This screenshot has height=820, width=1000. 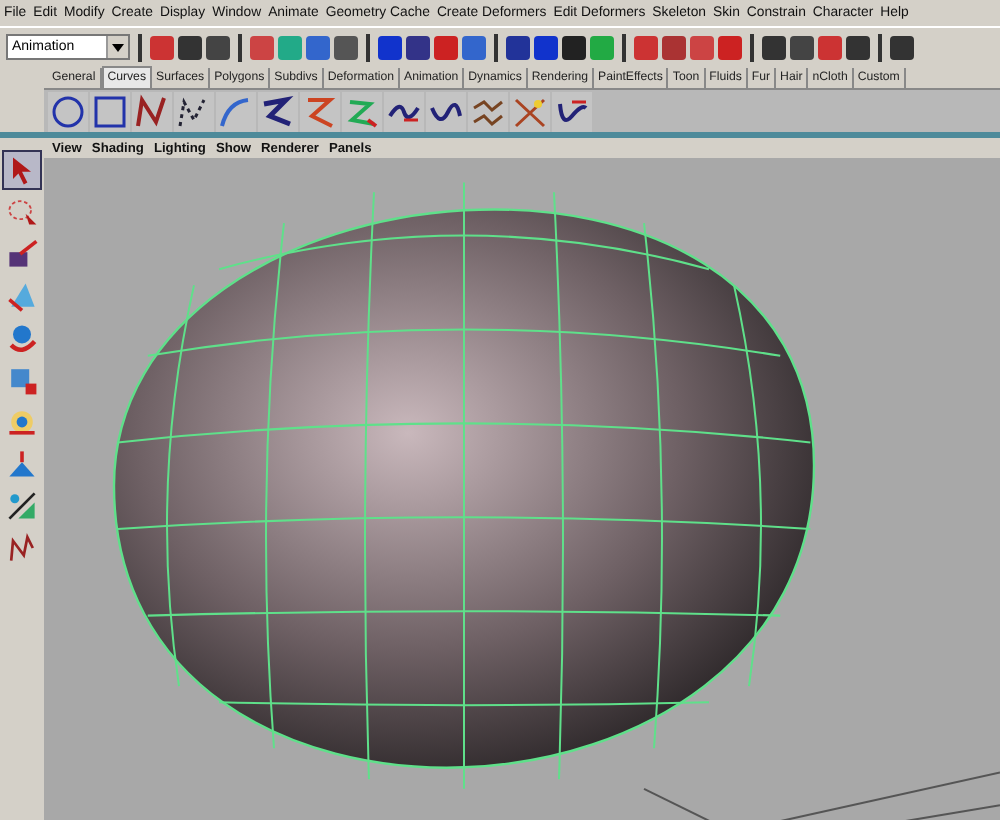 What do you see at coordinates (22, 170) in the screenshot?
I see `tool-button` at bounding box center [22, 170].